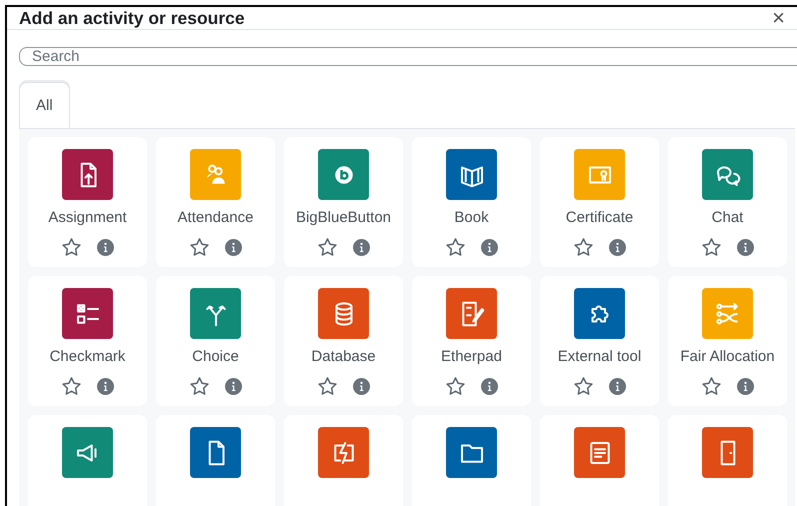  Describe the element at coordinates (727, 341) in the screenshot. I see `activity-card: Fair Allocation` at that location.